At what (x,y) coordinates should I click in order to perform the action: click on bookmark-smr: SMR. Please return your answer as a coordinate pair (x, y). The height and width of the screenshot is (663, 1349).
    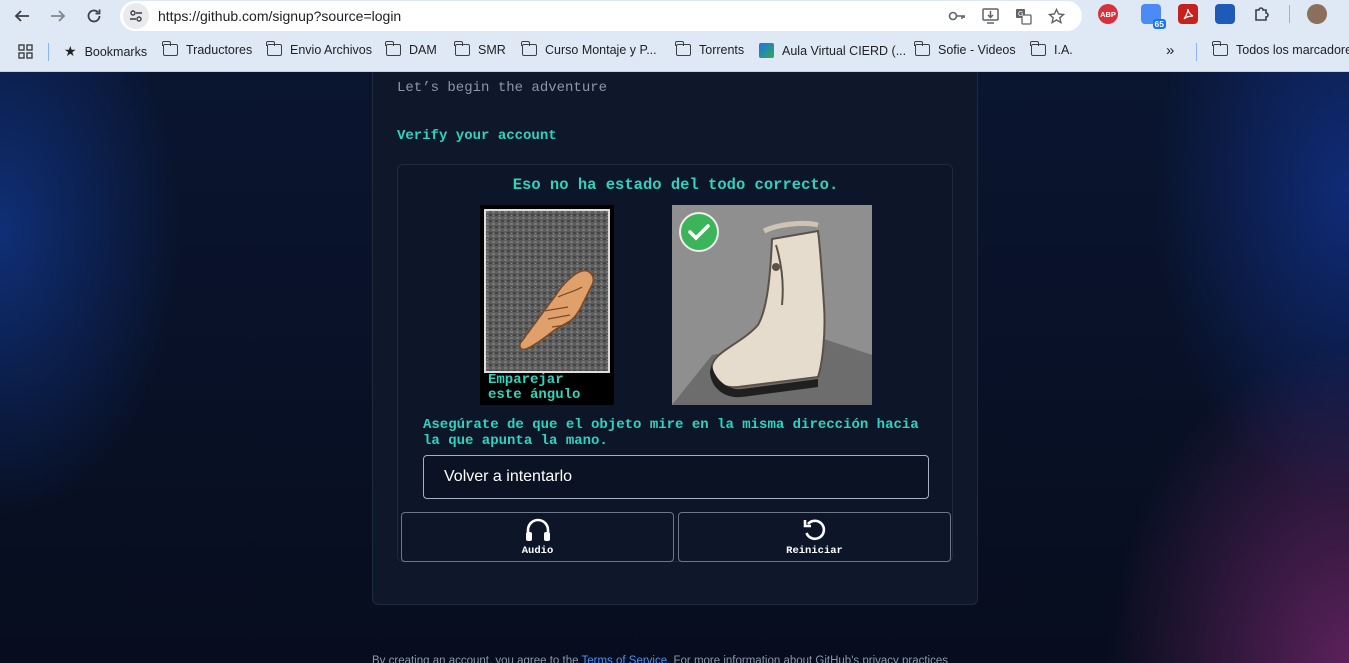
    Looking at the image, I should click on (480, 49).